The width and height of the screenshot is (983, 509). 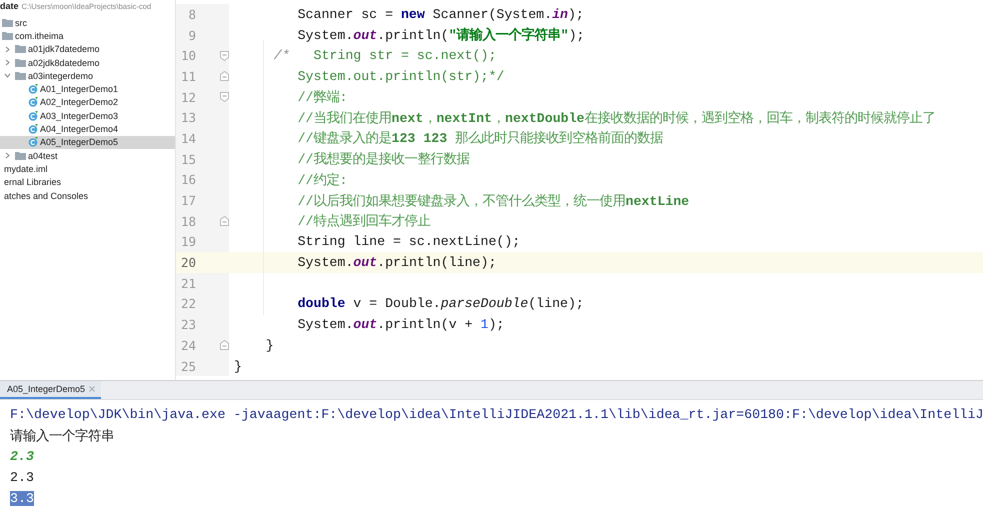 I want to click on tree-item: mydate.iml, so click(x=87, y=169).